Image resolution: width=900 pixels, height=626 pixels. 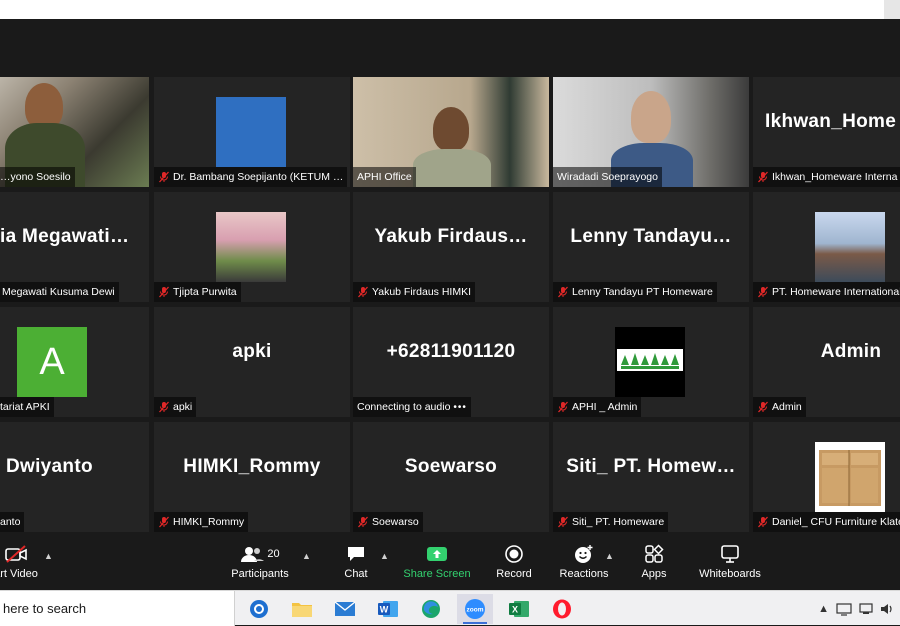 I want to click on edge-browser-icon, so click(x=431, y=609).